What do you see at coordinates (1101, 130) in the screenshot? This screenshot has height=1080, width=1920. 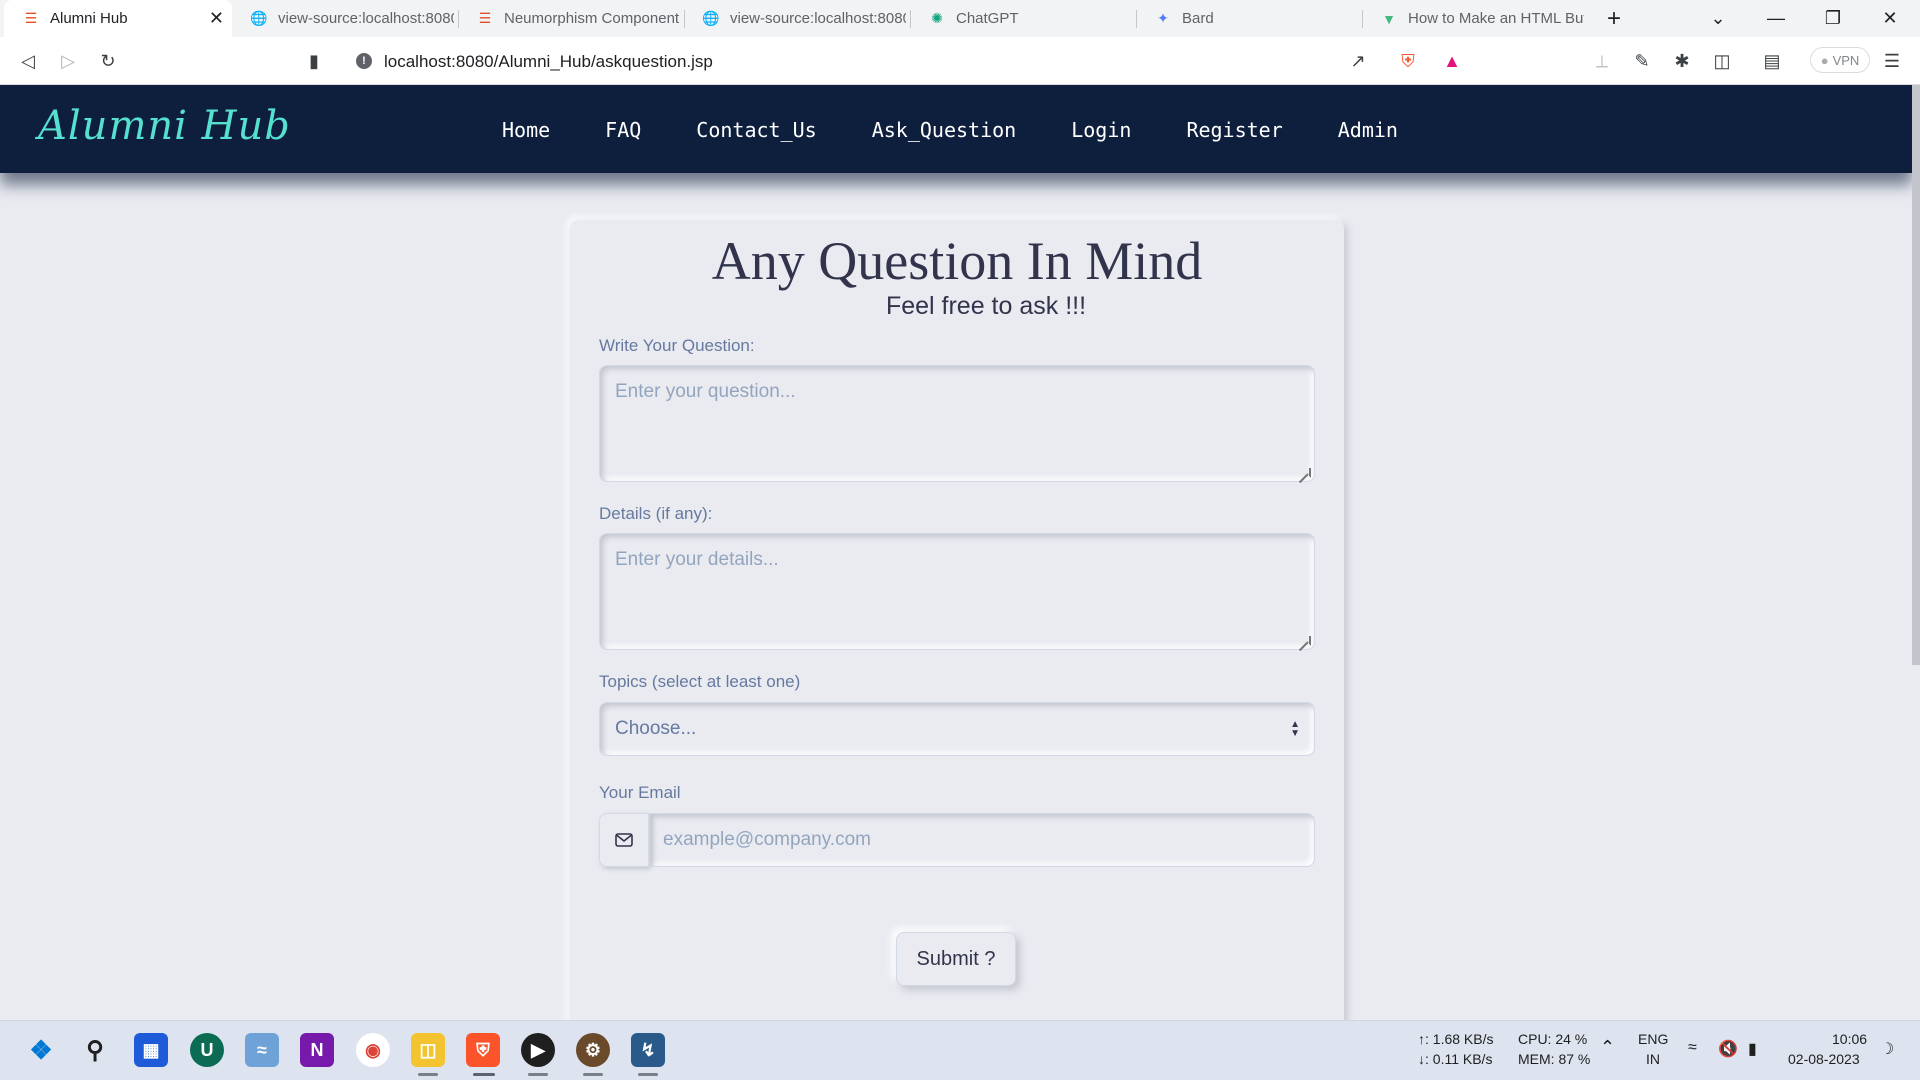 I see `nav-login: Login` at bounding box center [1101, 130].